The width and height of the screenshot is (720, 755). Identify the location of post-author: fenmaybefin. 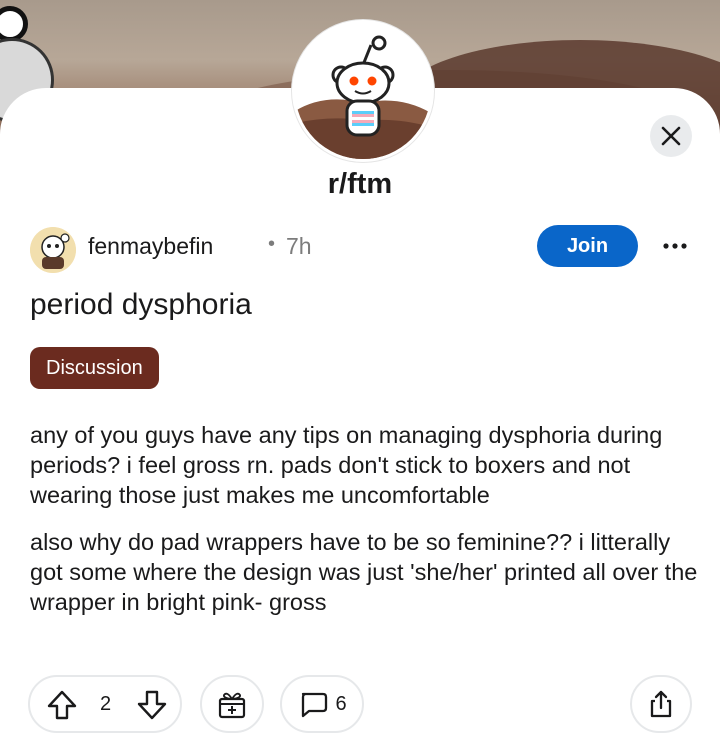
(150, 246).